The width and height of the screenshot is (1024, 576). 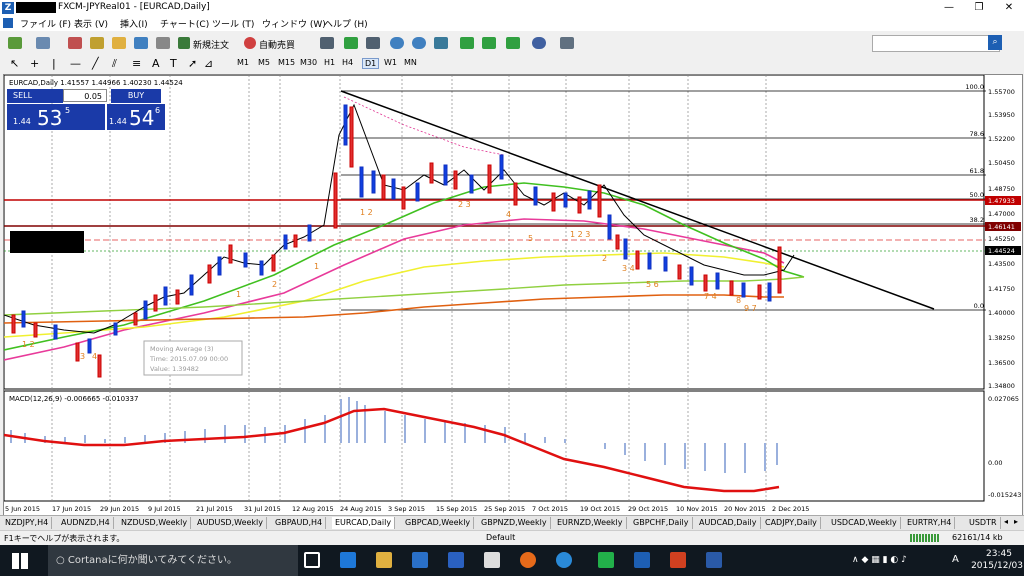 What do you see at coordinates (420, 560) in the screenshot?
I see `store-icon` at bounding box center [420, 560].